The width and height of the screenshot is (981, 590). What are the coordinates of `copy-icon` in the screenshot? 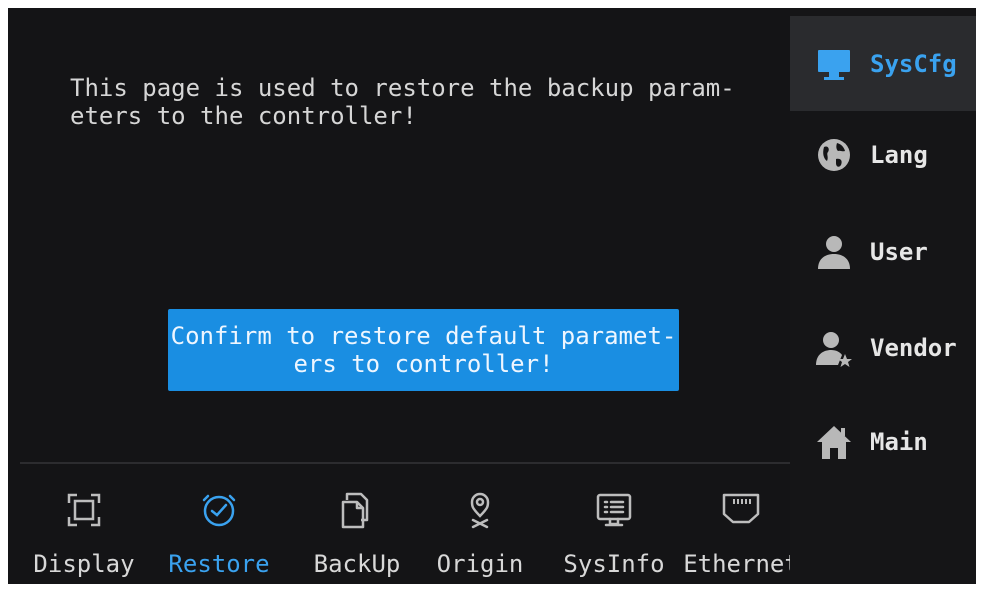 It's located at (355, 510).